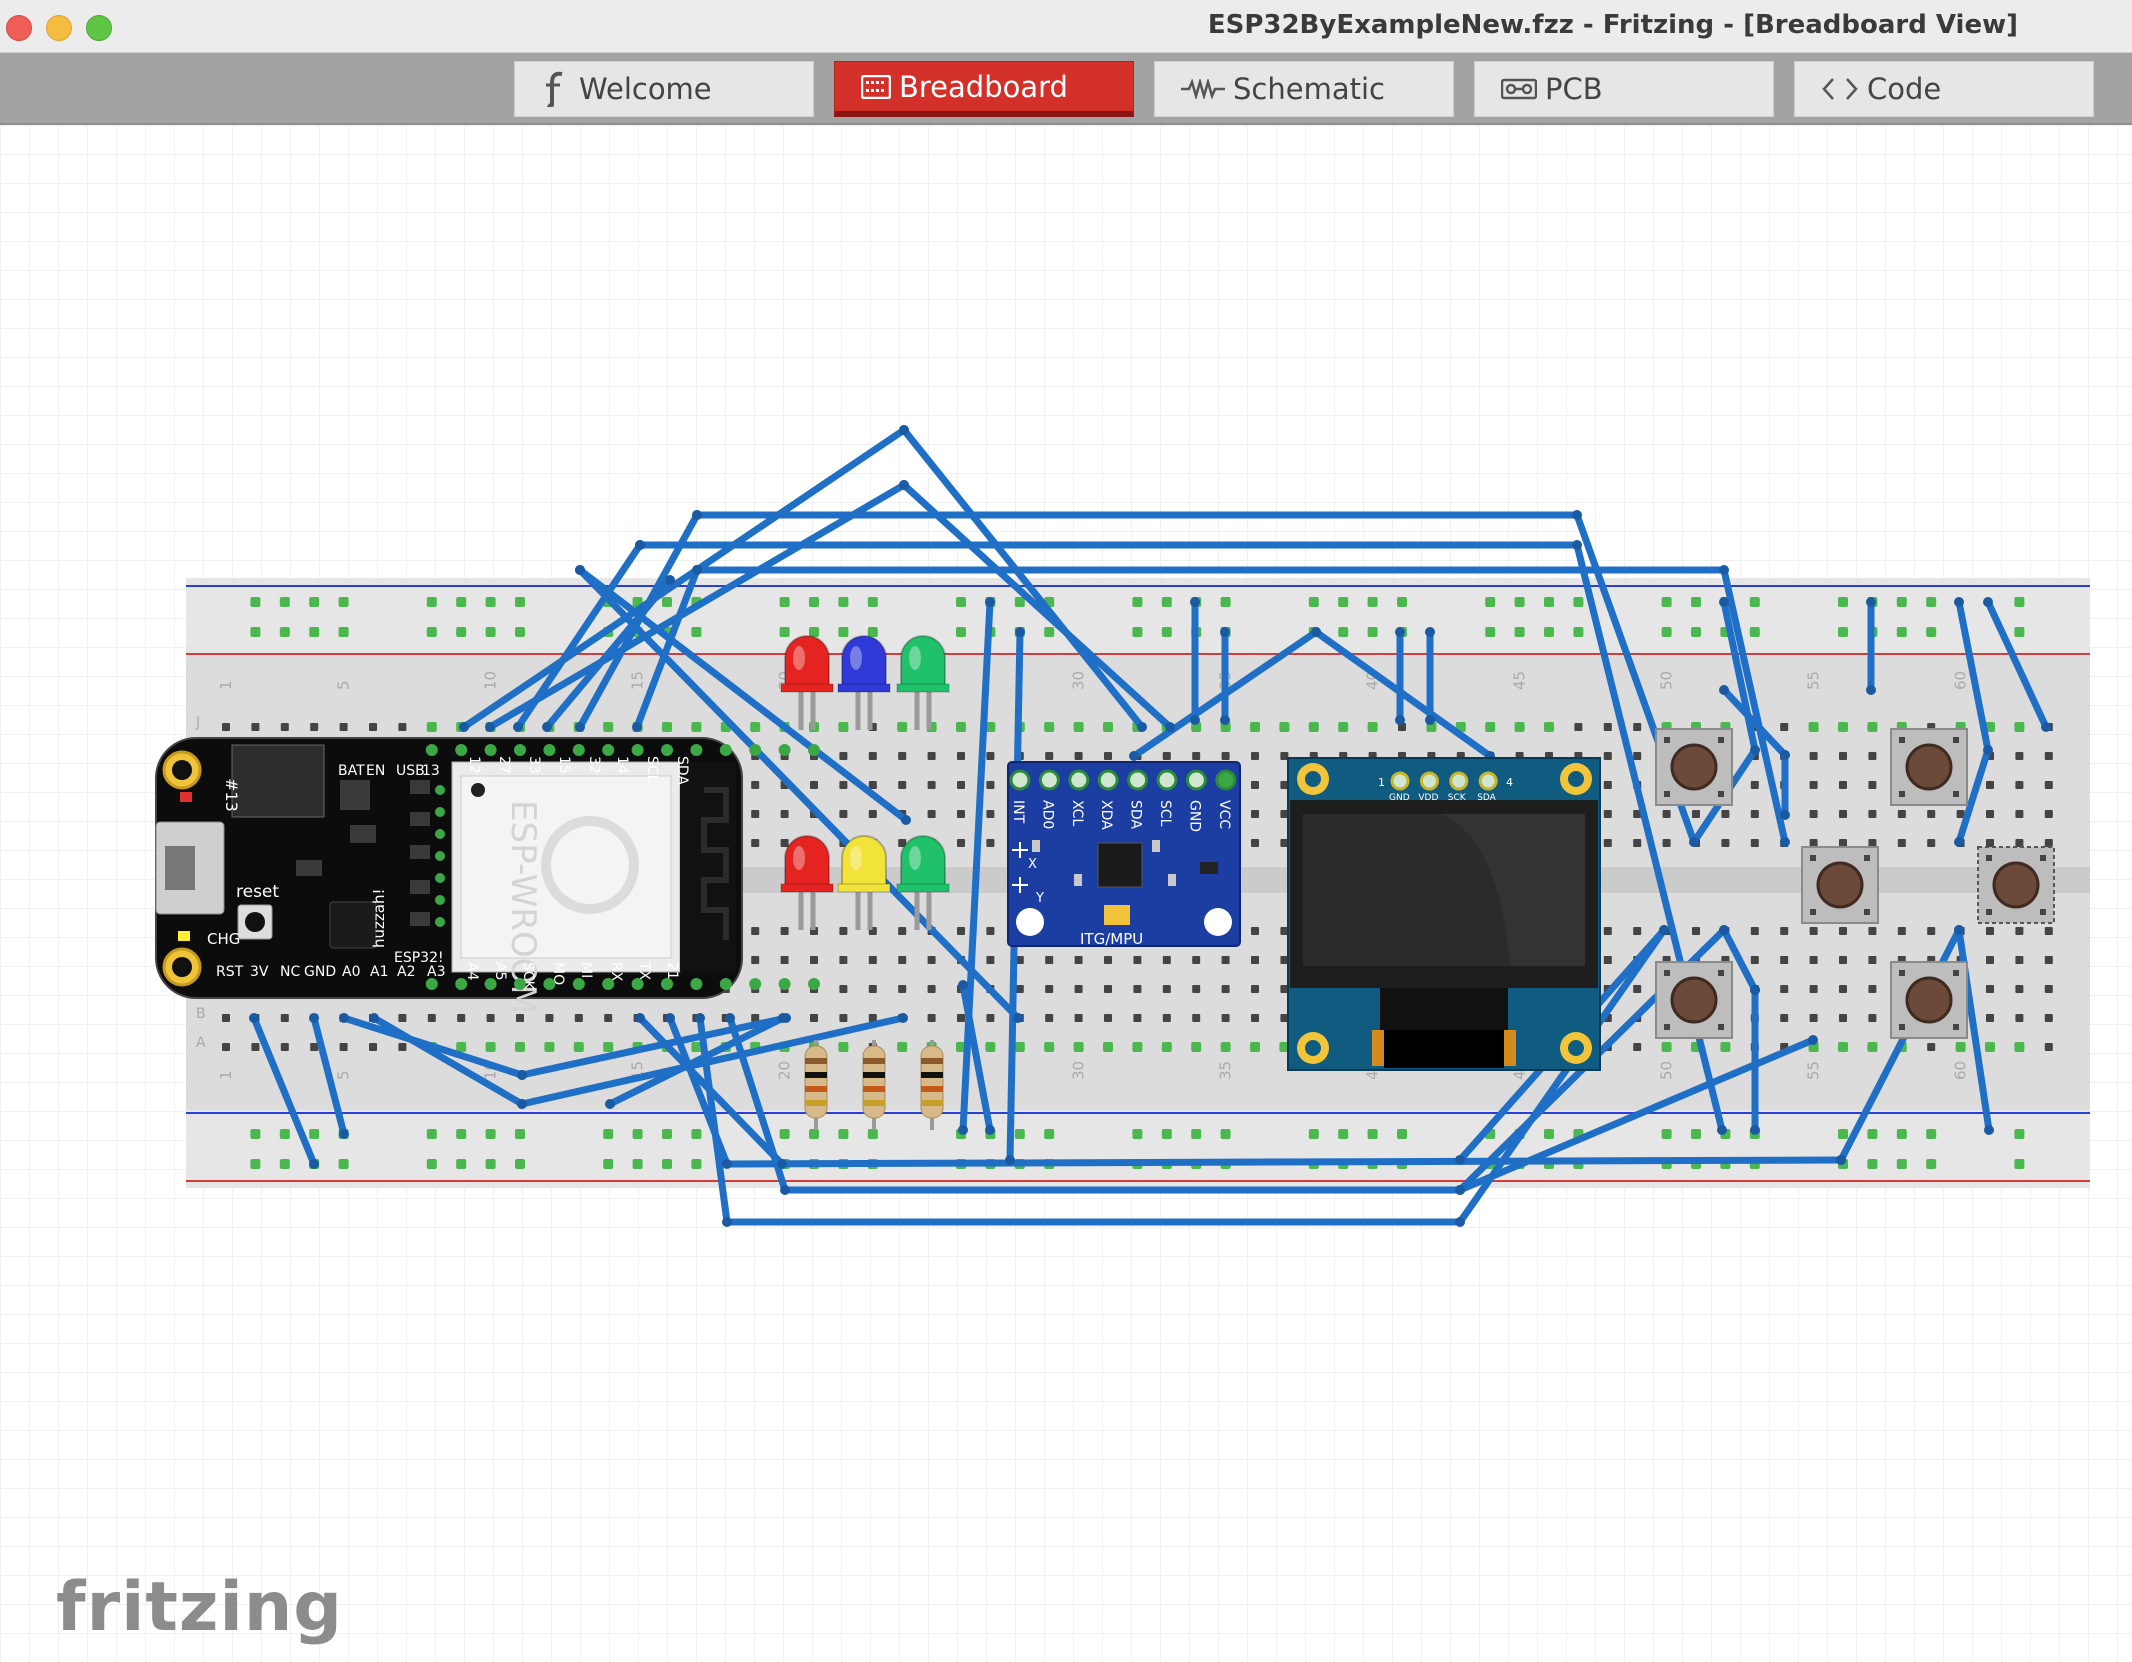  I want to click on mpu-pin, so click(1020, 780).